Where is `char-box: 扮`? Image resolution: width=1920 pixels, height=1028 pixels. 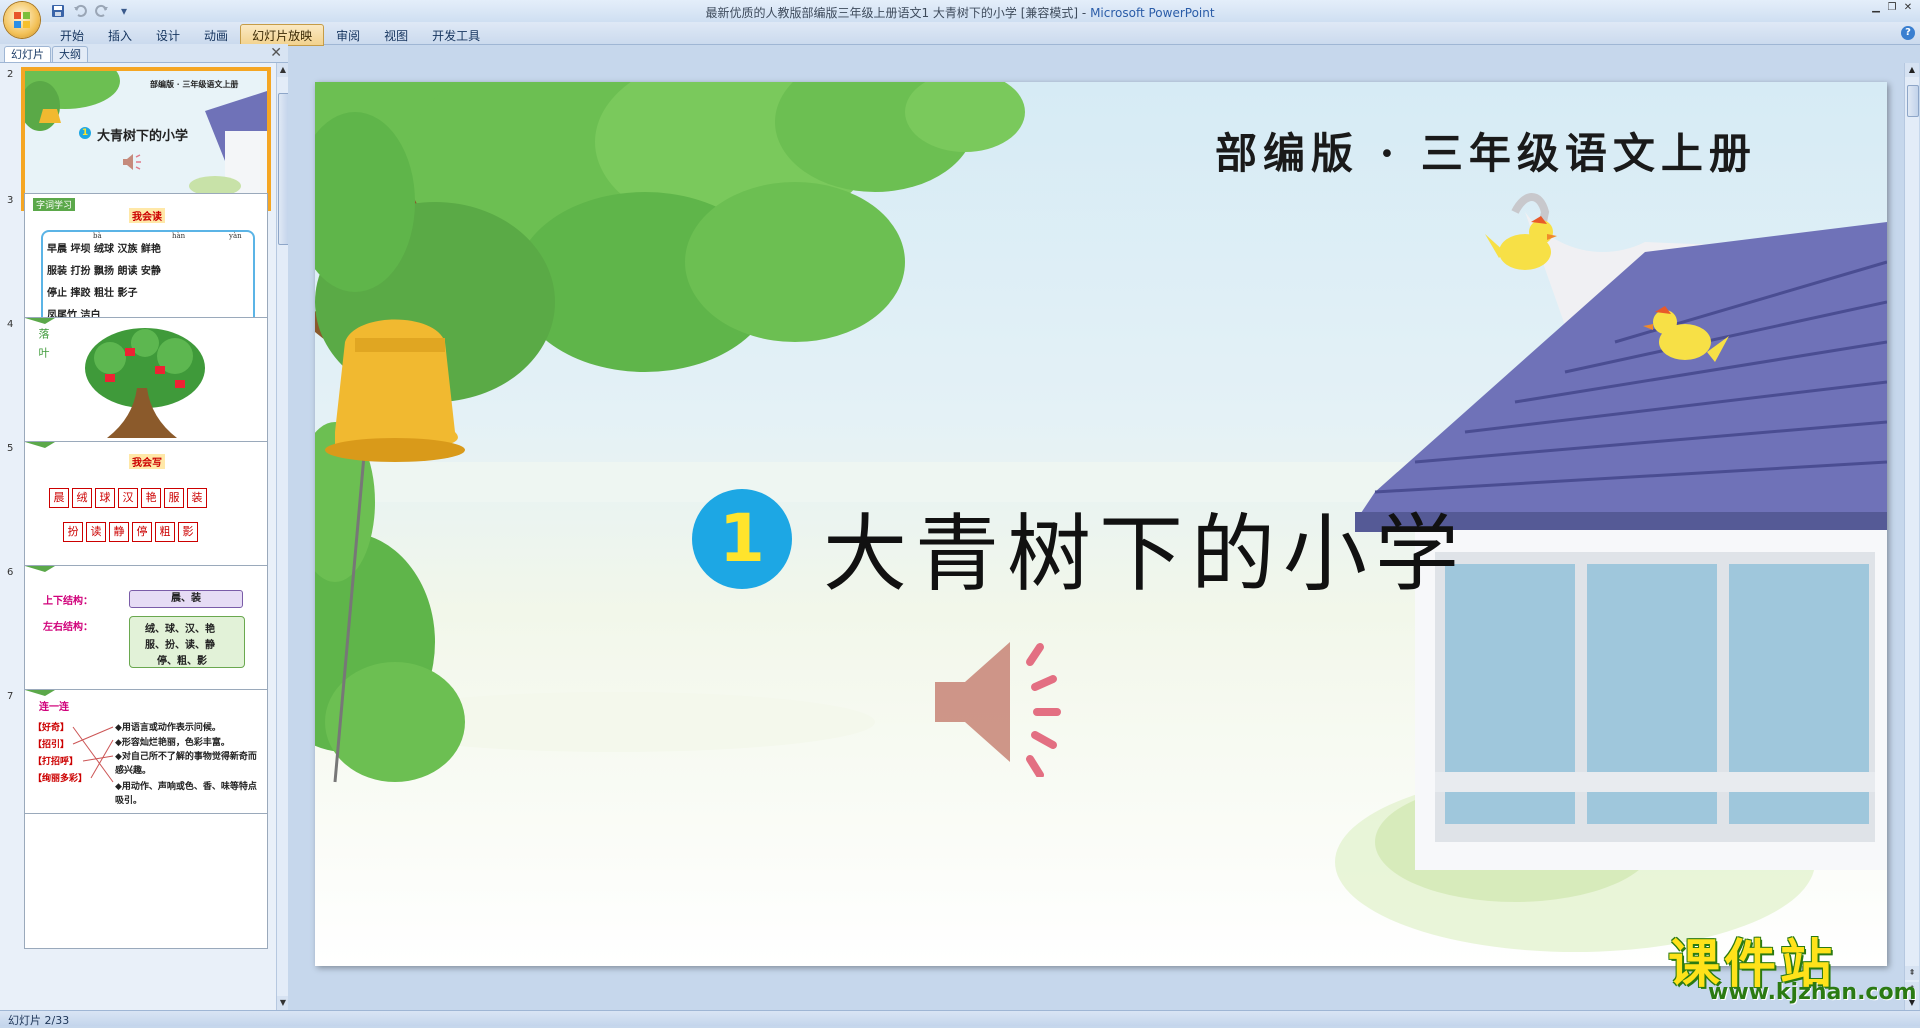 char-box: 扮 is located at coordinates (73, 532).